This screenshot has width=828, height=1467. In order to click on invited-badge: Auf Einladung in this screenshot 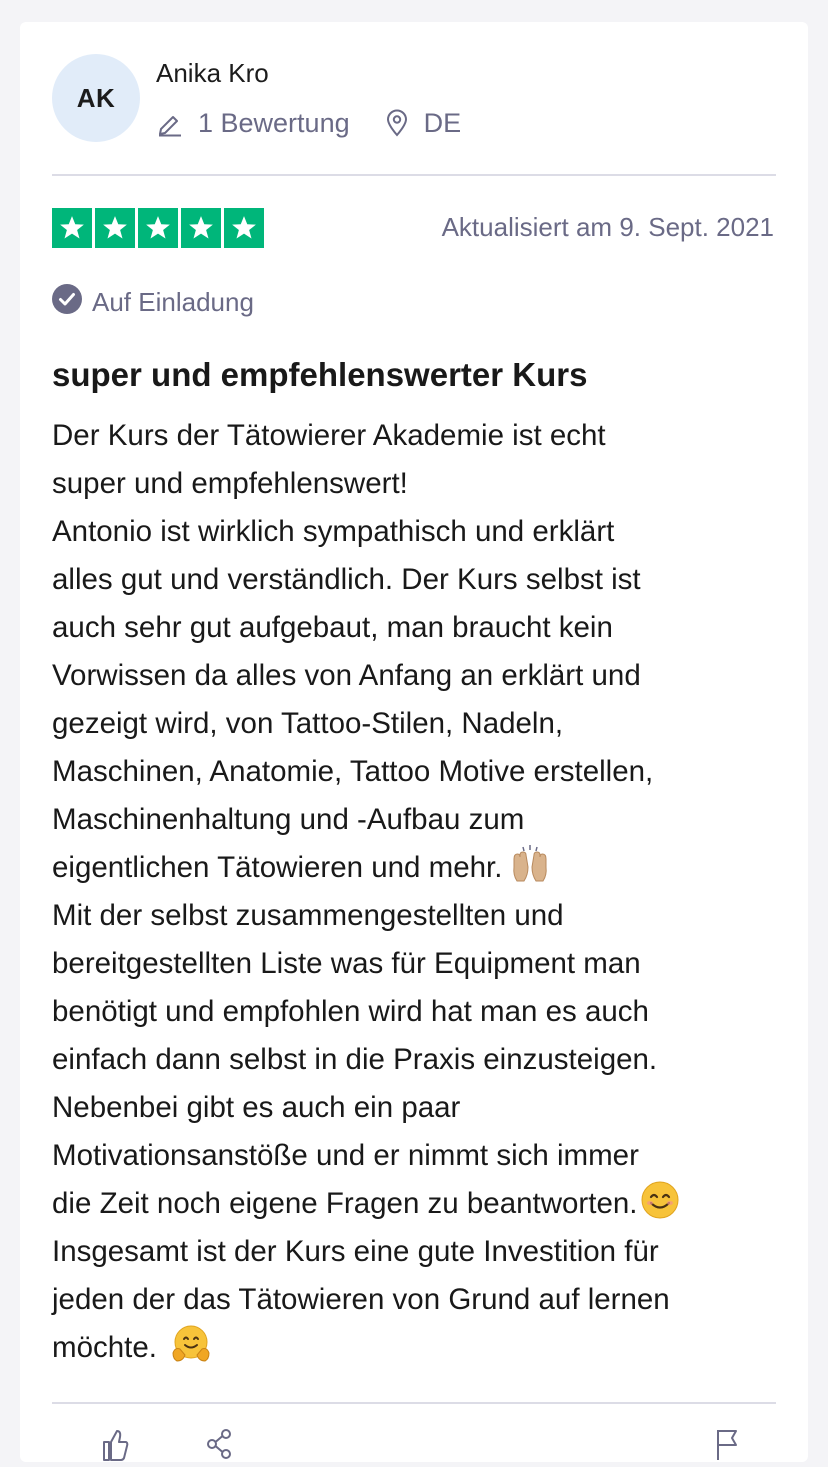, I will do `click(153, 302)`.